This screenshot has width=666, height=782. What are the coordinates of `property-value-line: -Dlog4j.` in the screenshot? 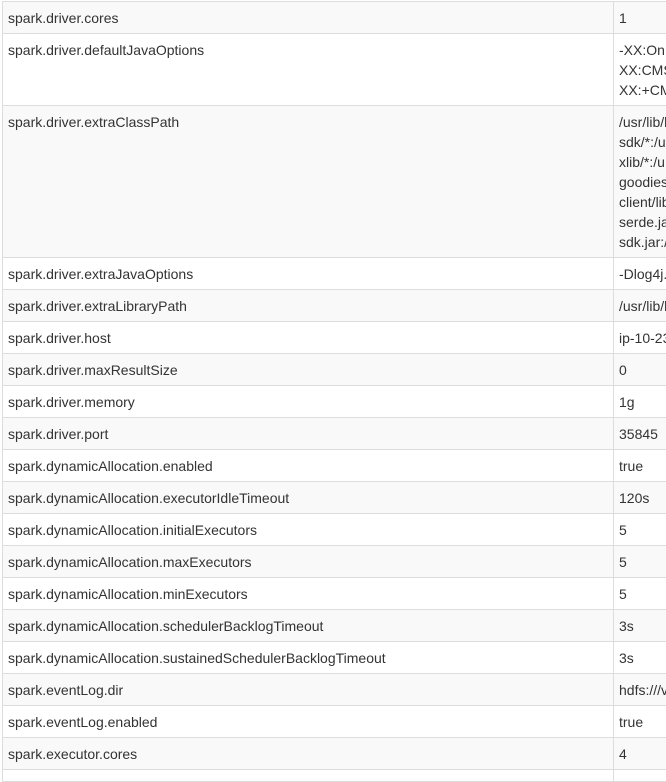 It's located at (642, 274).